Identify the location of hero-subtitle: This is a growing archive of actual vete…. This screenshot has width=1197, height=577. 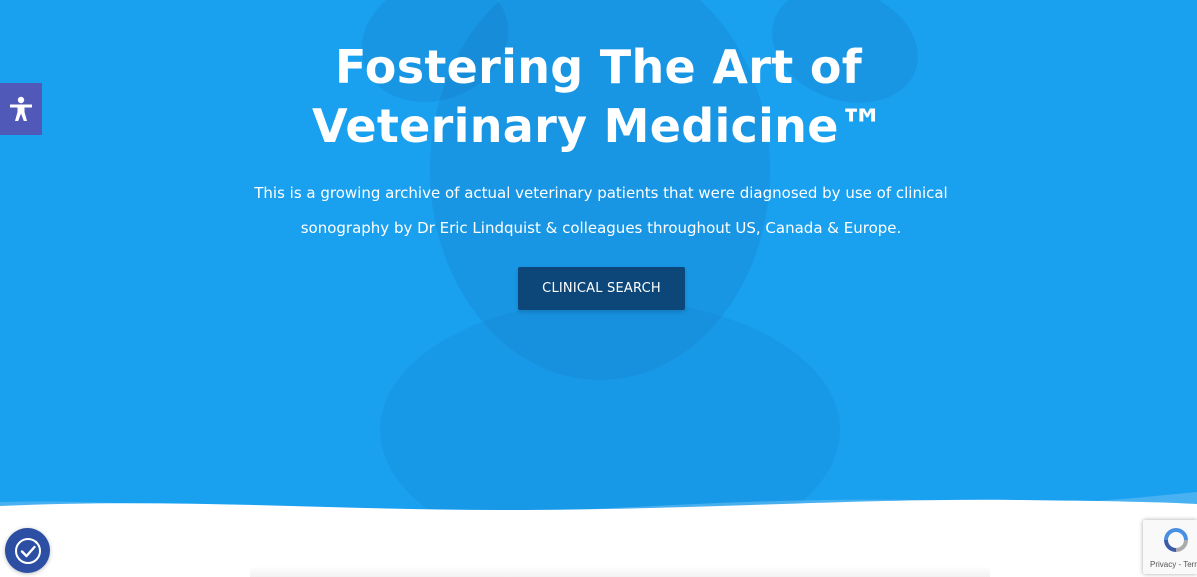
(601, 210).